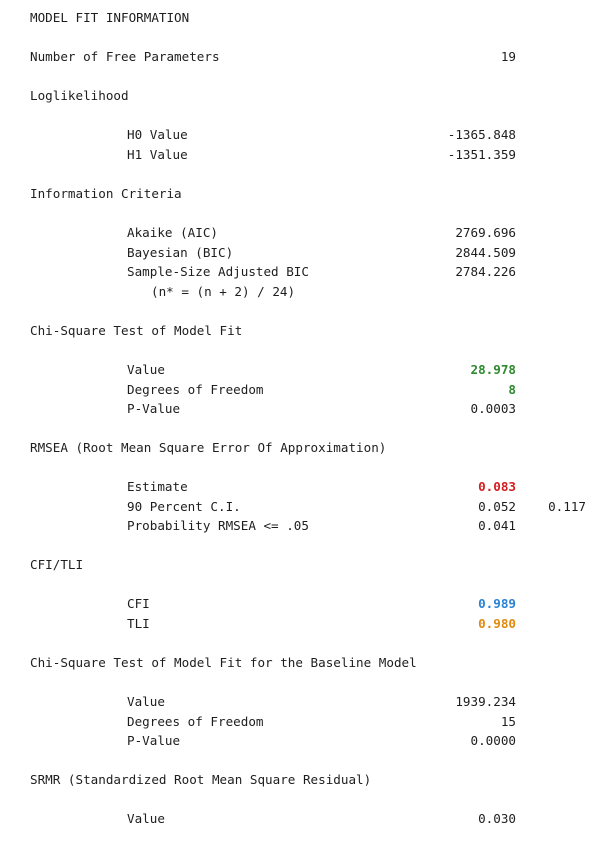 The height and width of the screenshot is (847, 606). Describe the element at coordinates (303, 292) in the screenshot. I see `sabic-note-row: (n* = (n + 2) / 24)` at that location.